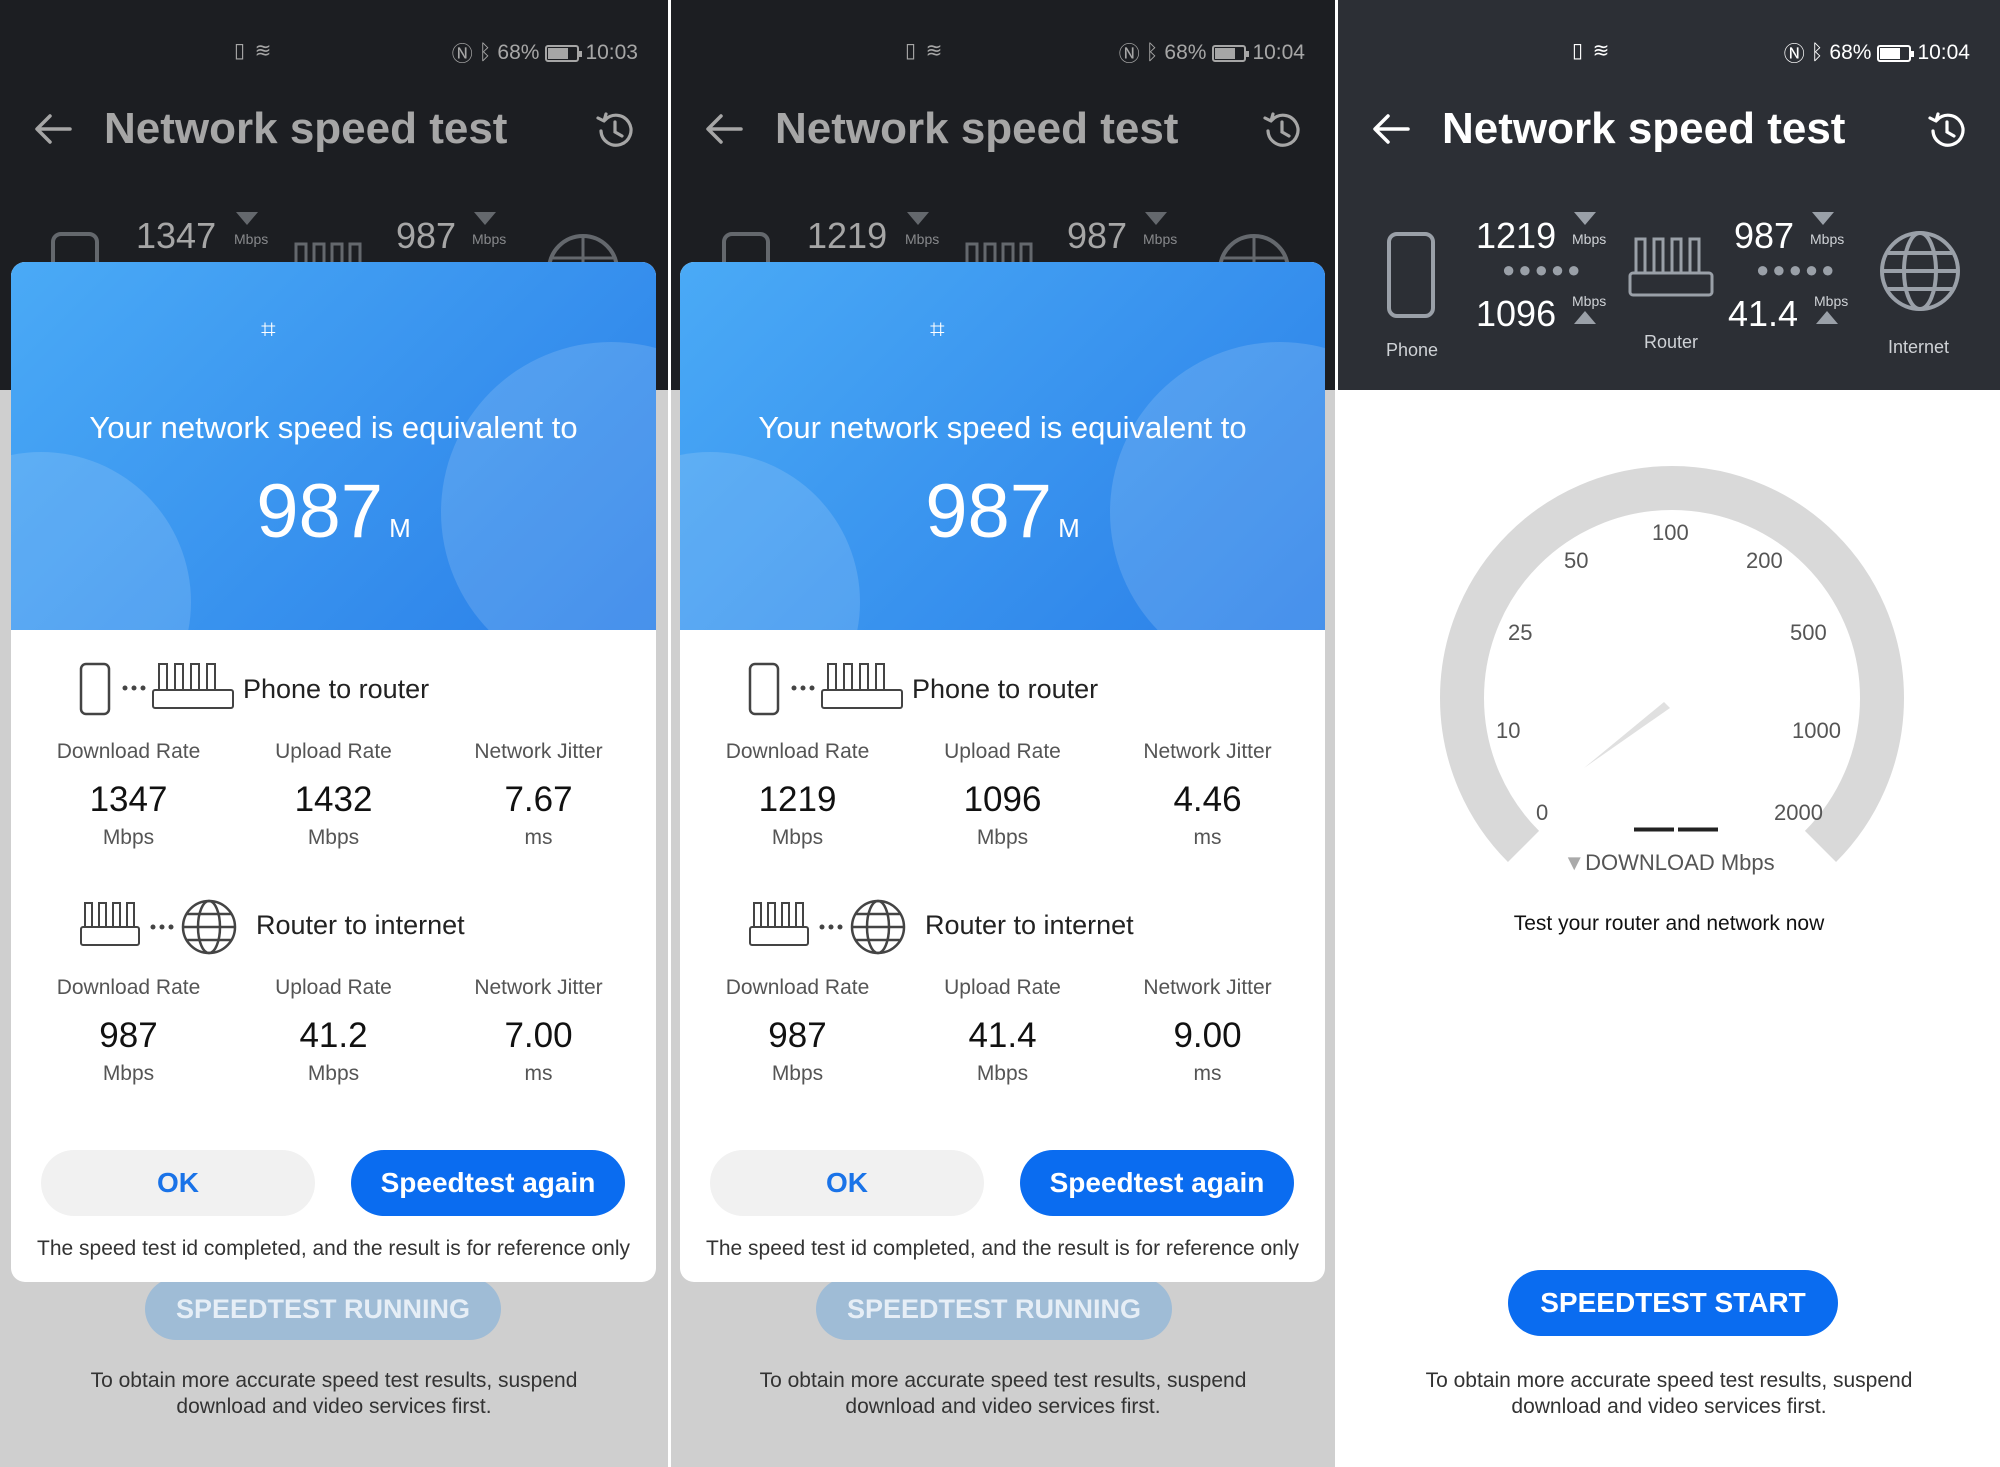 The width and height of the screenshot is (2000, 1467). I want to click on link-dots: ●●●●●, so click(1543, 269).